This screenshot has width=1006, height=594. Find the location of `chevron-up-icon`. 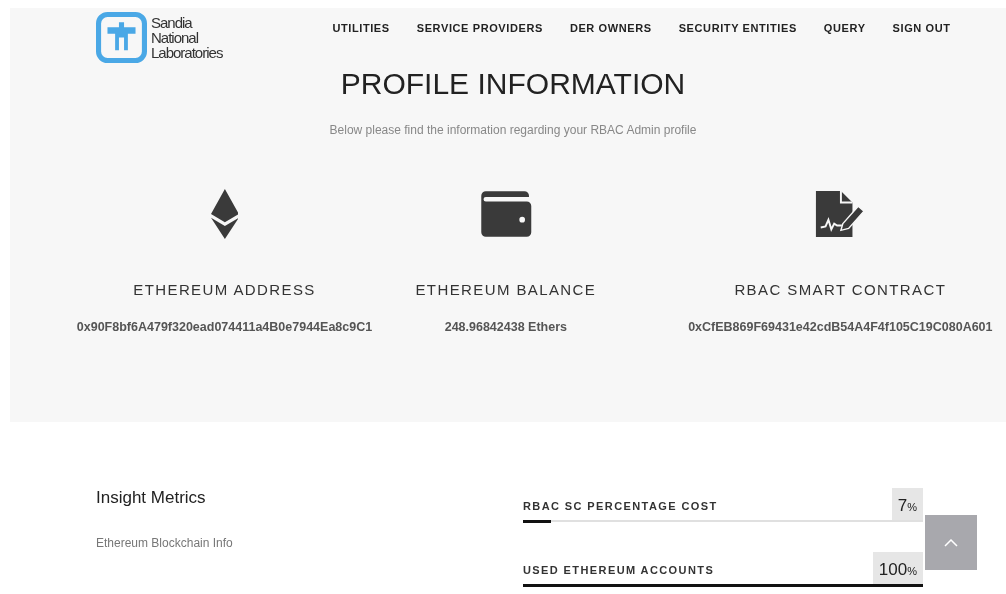

chevron-up-icon is located at coordinates (951, 542).